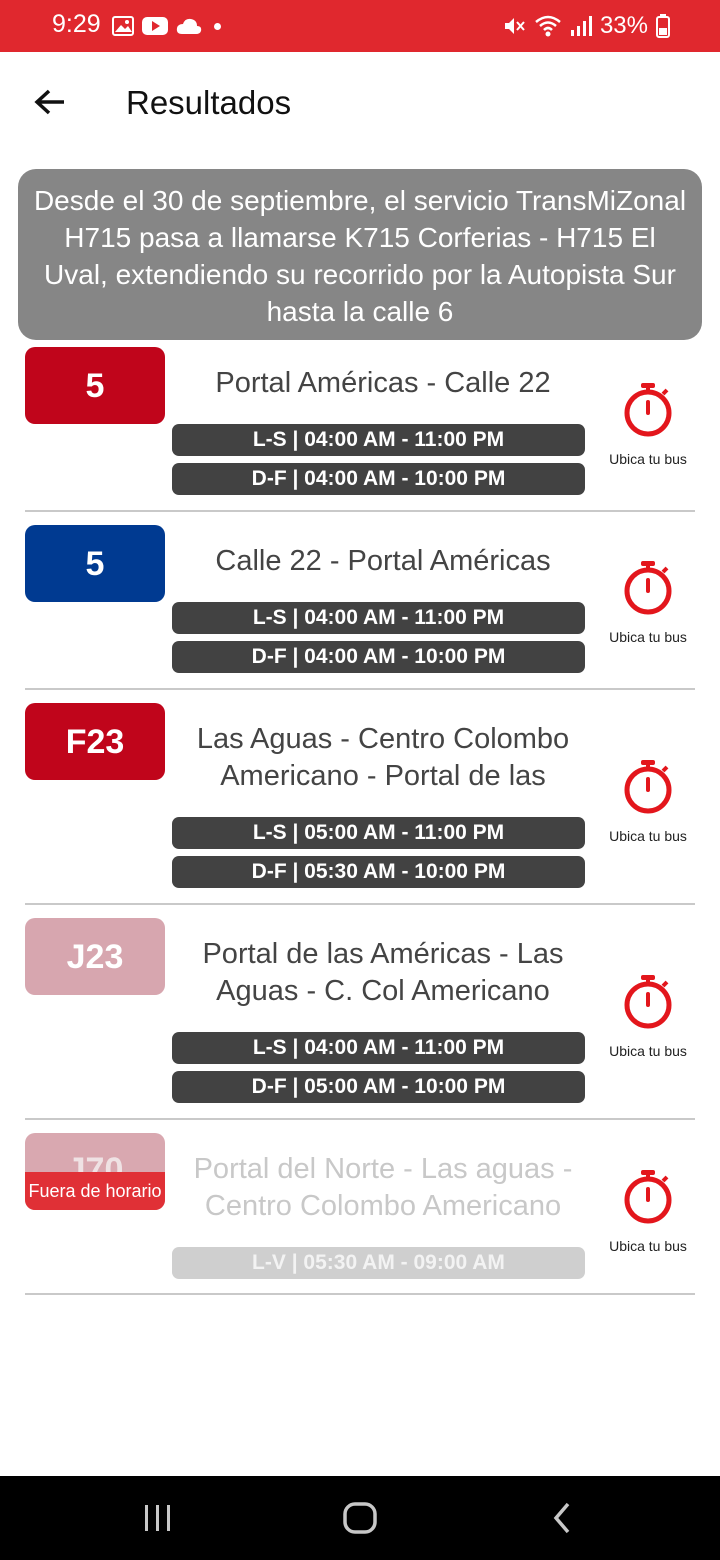  I want to click on back-button, so click(50, 102).